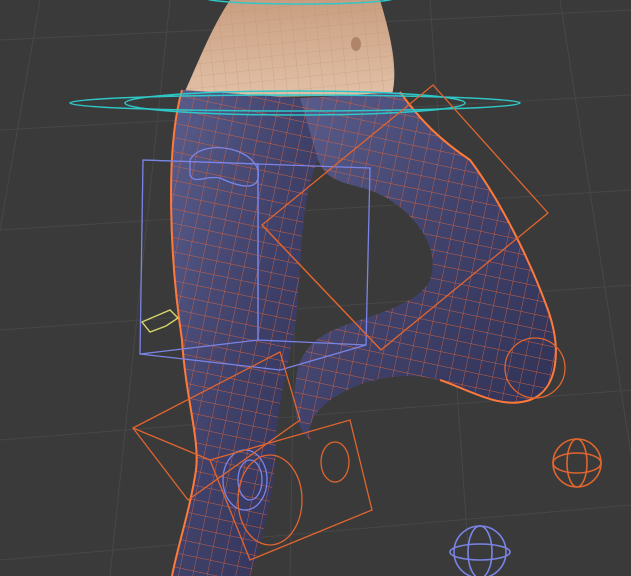  I want to click on navel, so click(356, 44).